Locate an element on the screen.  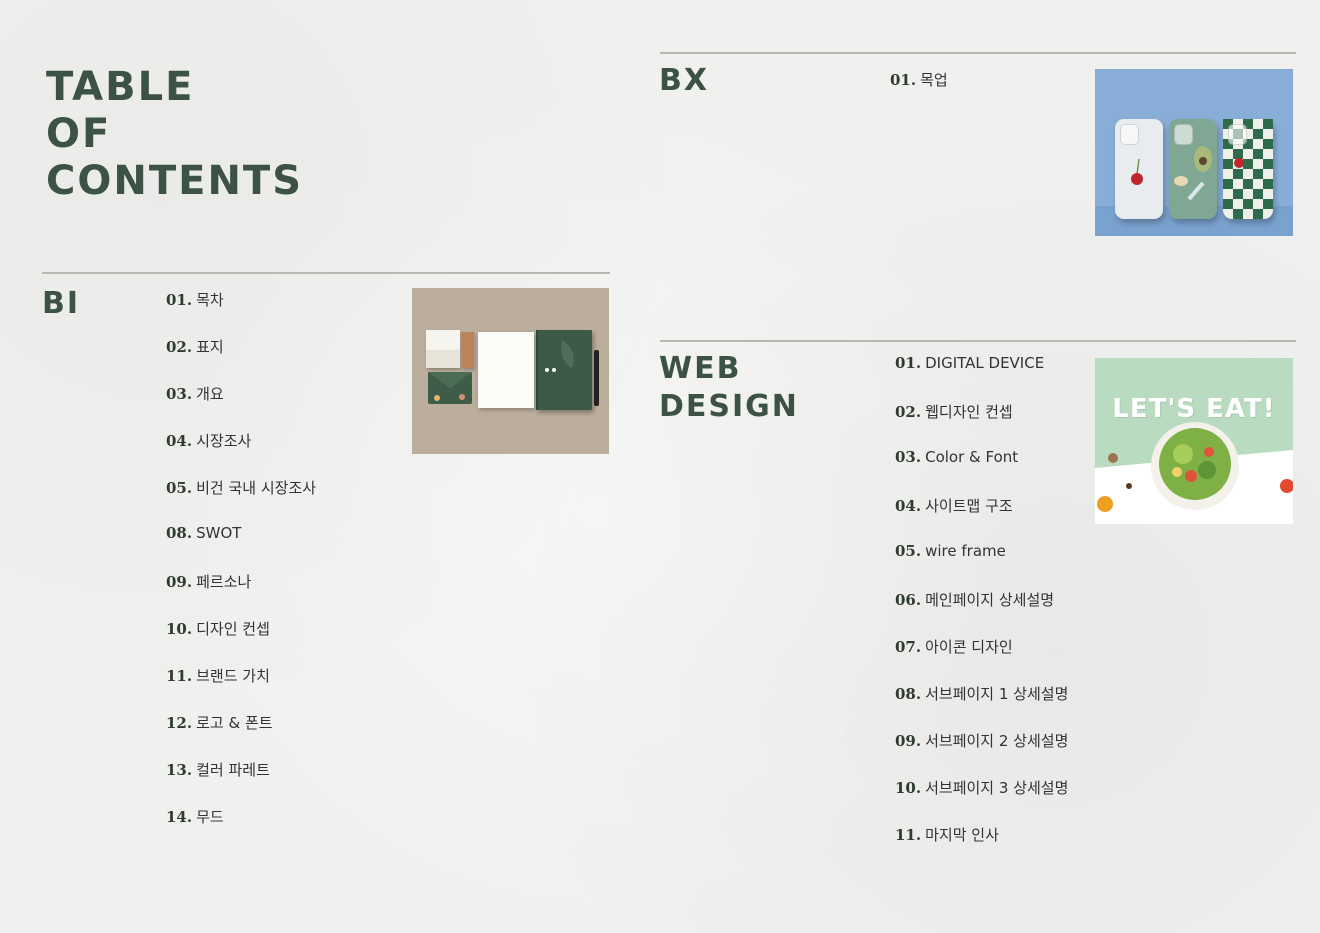
toc-item: 01. 목업 is located at coordinates (919, 92).